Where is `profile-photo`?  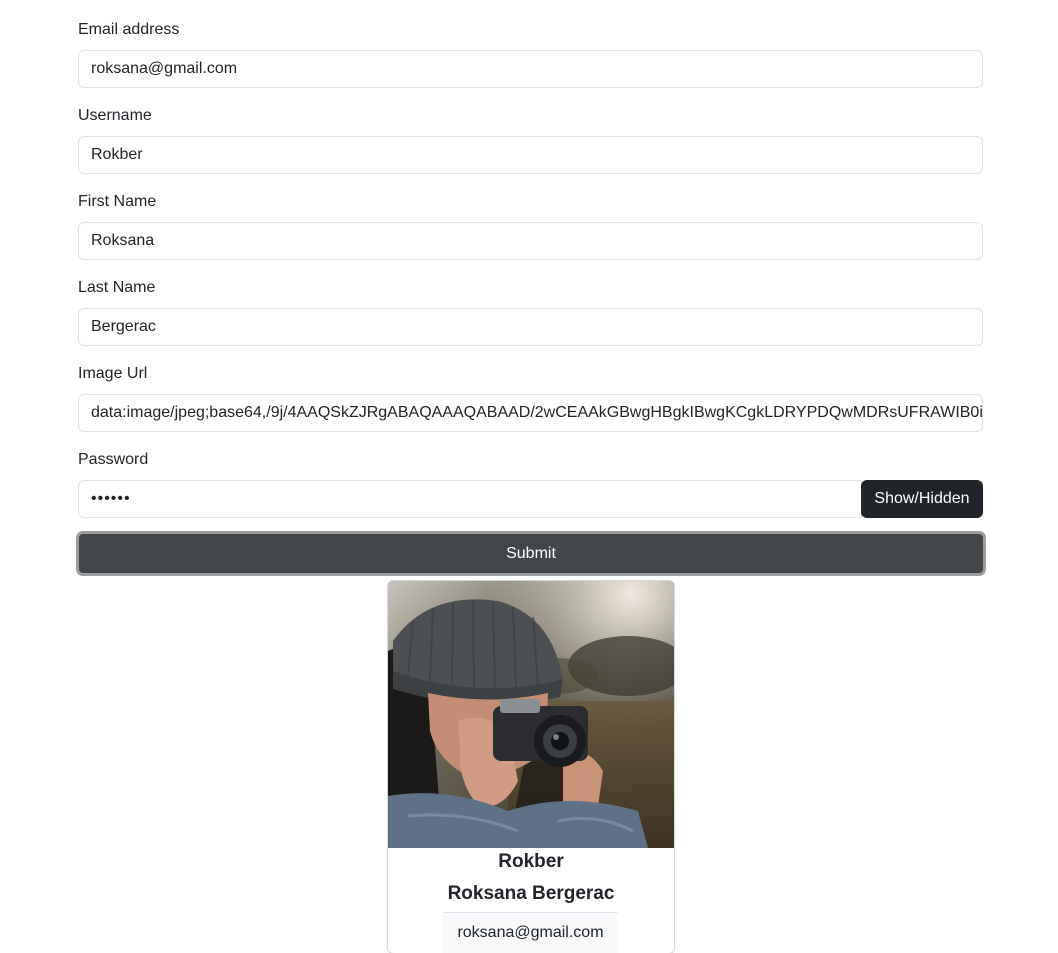
profile-photo is located at coordinates (531, 714).